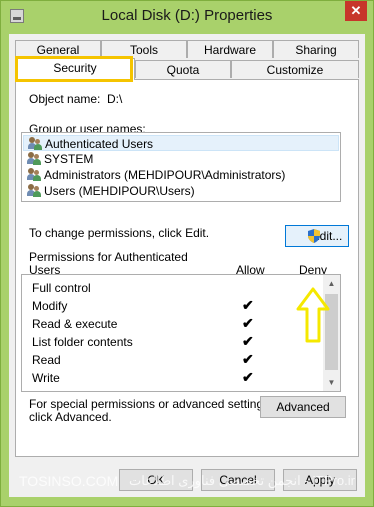 Image resolution: width=374 pixels, height=507 pixels. What do you see at coordinates (181, 159) in the screenshot?
I see `list-item: SYSTEM` at bounding box center [181, 159].